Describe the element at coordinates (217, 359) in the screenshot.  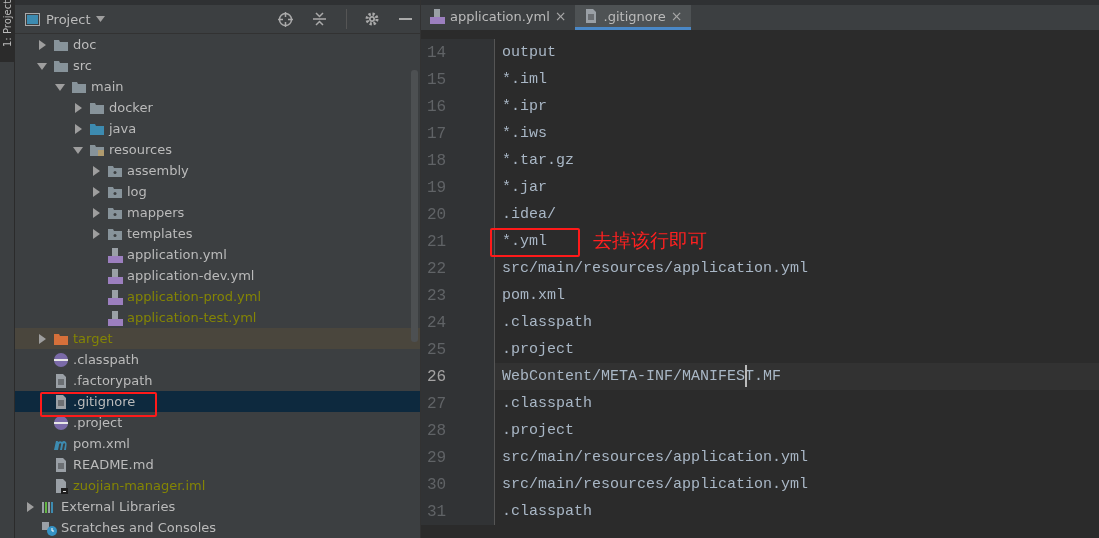
I see `tree-row: .classpath` at that location.